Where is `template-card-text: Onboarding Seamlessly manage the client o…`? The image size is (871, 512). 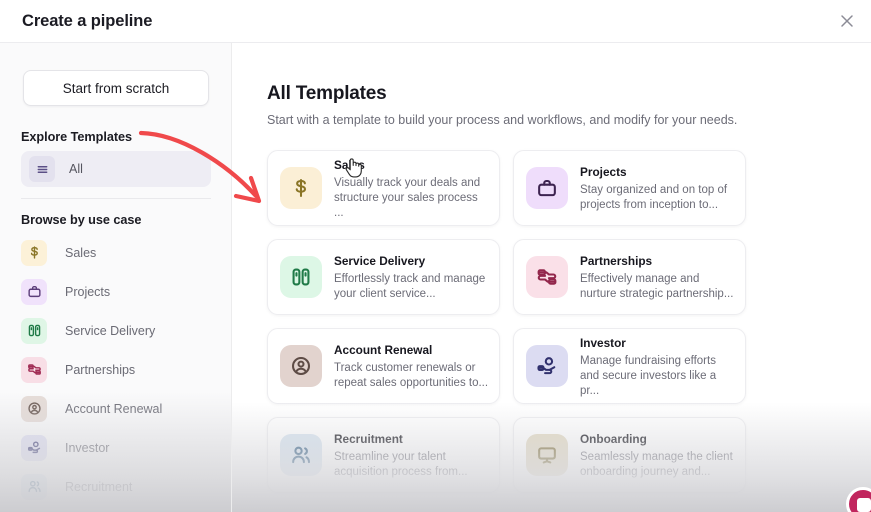 template-card-text: Onboarding Seamlessly manage the client o… is located at coordinates (657, 455).